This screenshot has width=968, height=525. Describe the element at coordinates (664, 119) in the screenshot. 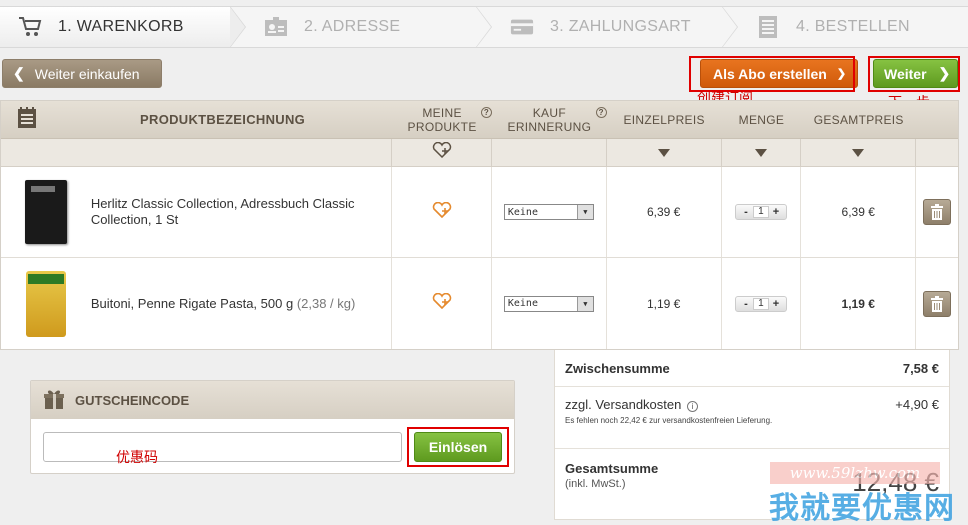

I see `column-unit-price: EINZELPREIS` at that location.